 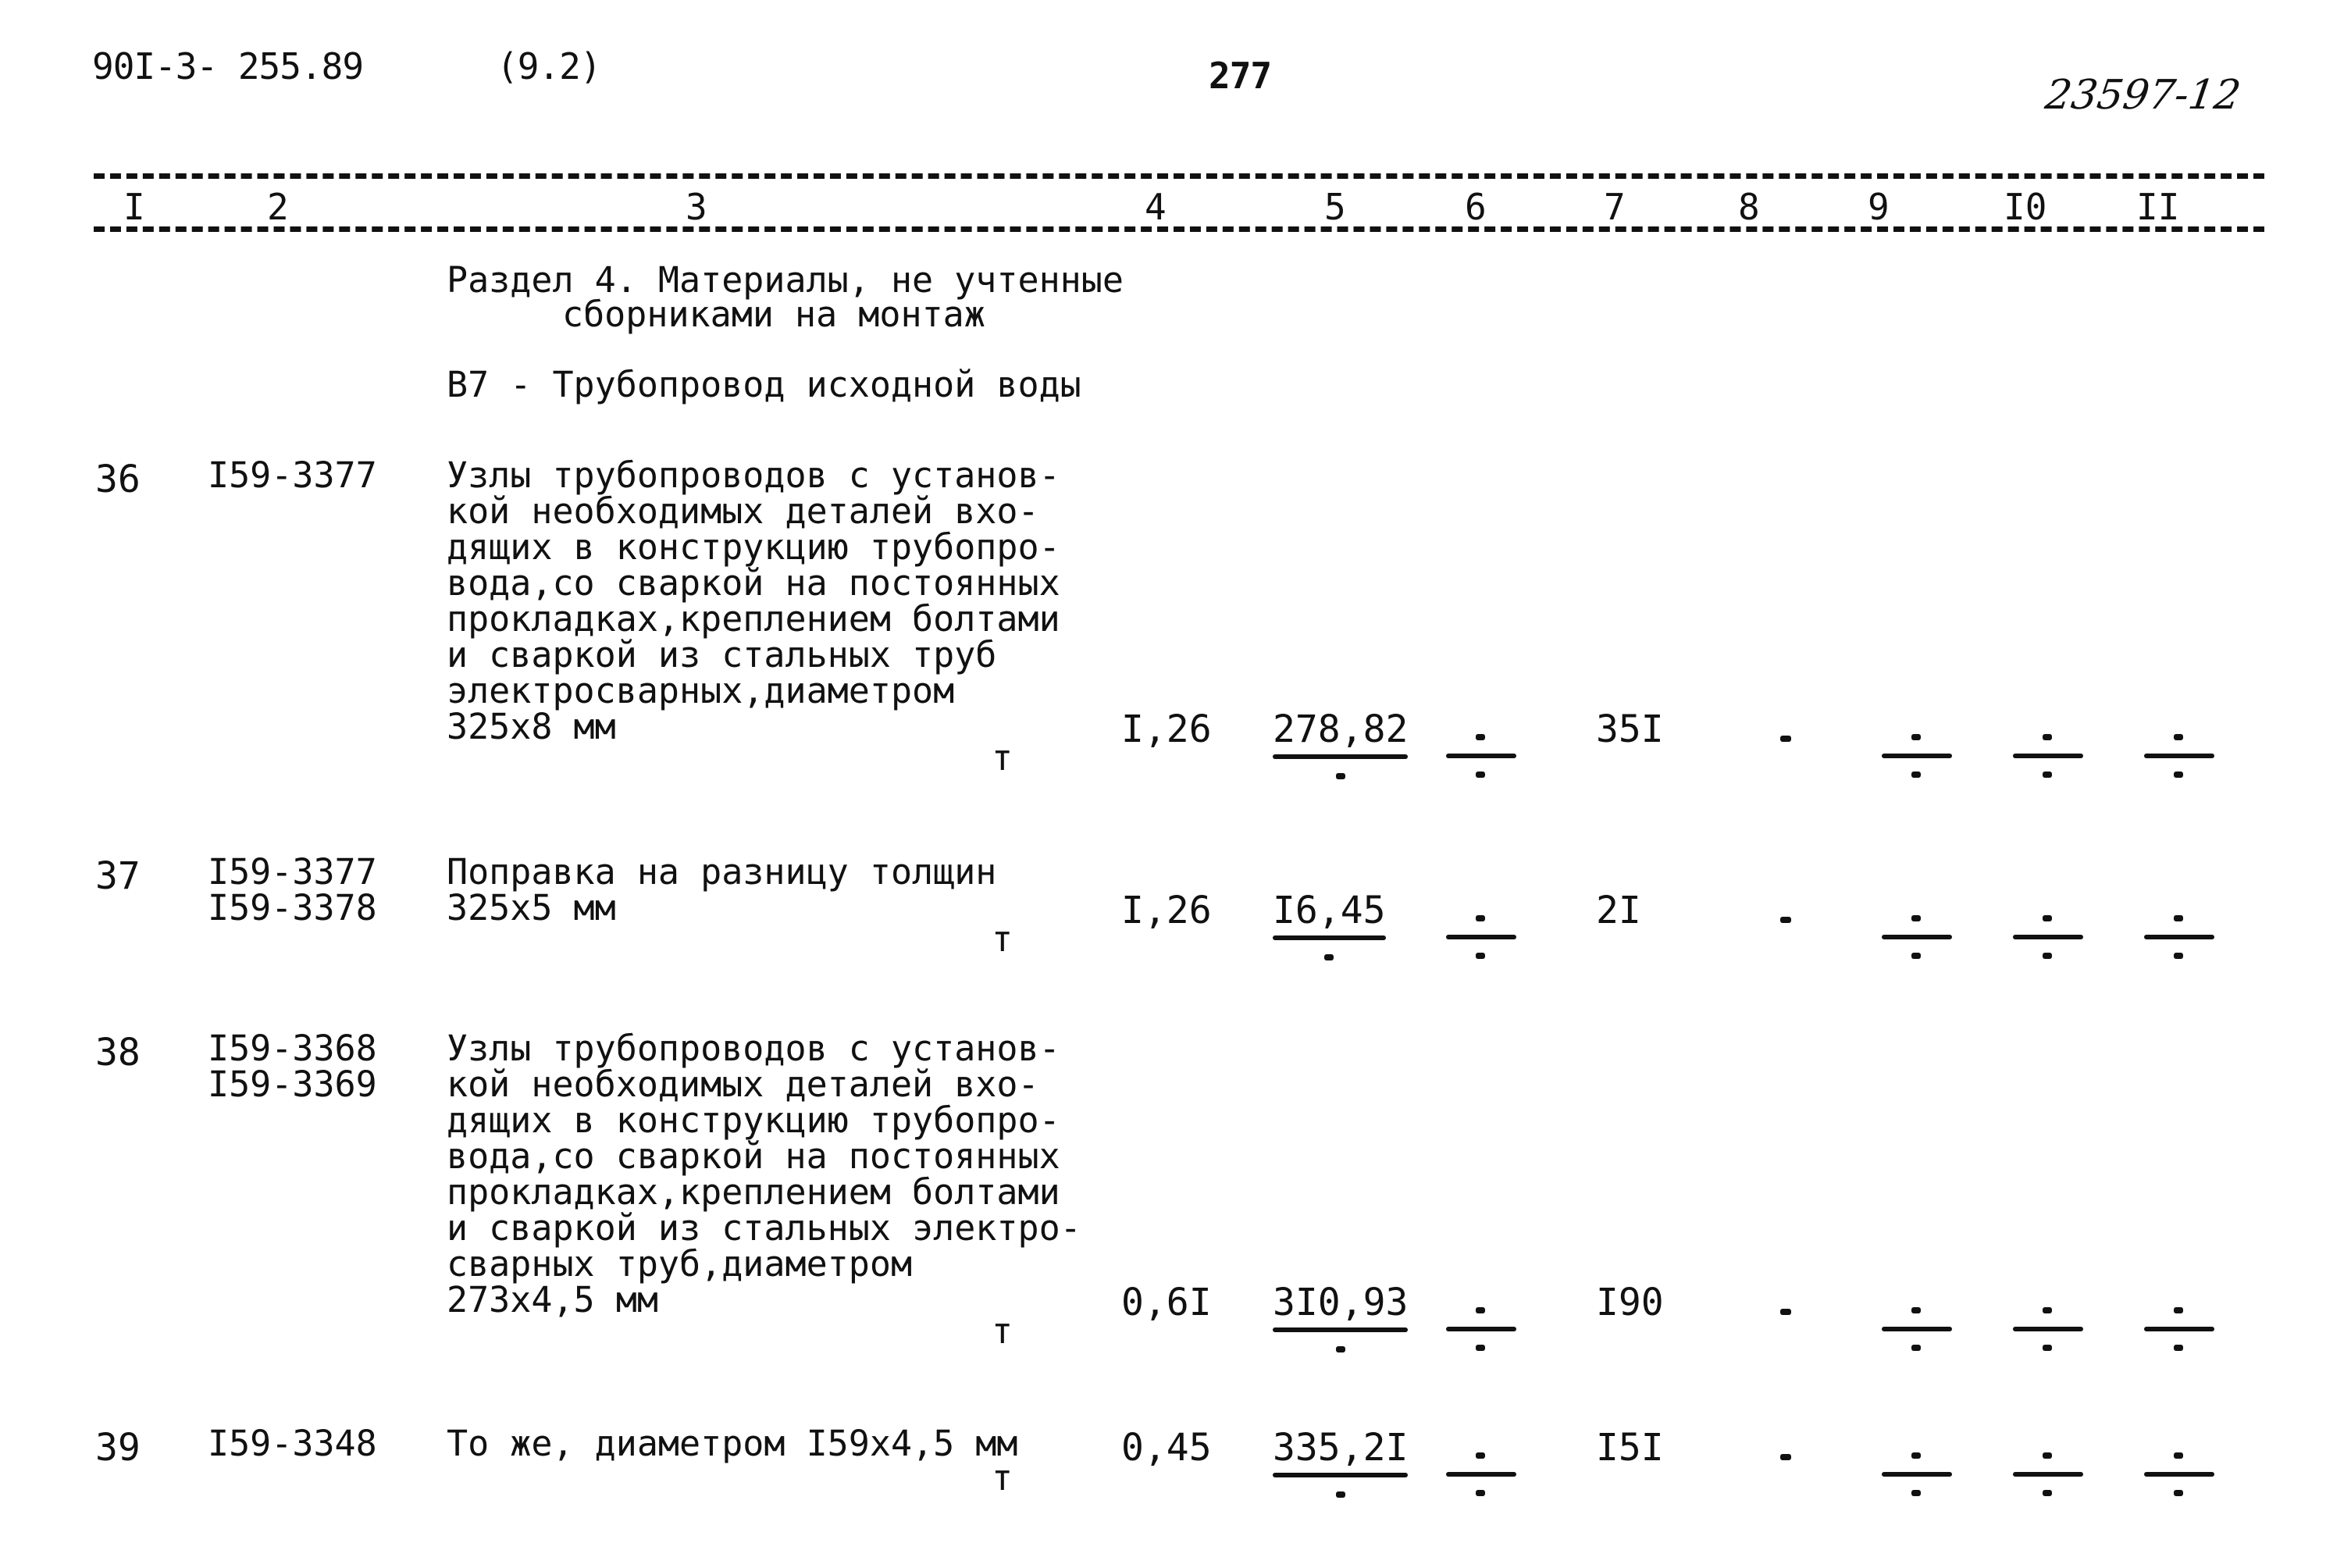 What do you see at coordinates (773, 314) in the screenshot?
I see `section-title-continued: сборниками на монтаж` at bounding box center [773, 314].